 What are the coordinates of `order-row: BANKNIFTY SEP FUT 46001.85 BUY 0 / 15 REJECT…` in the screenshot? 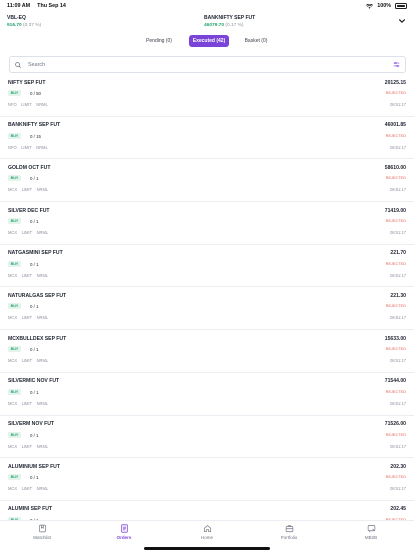 It's located at (207, 138).